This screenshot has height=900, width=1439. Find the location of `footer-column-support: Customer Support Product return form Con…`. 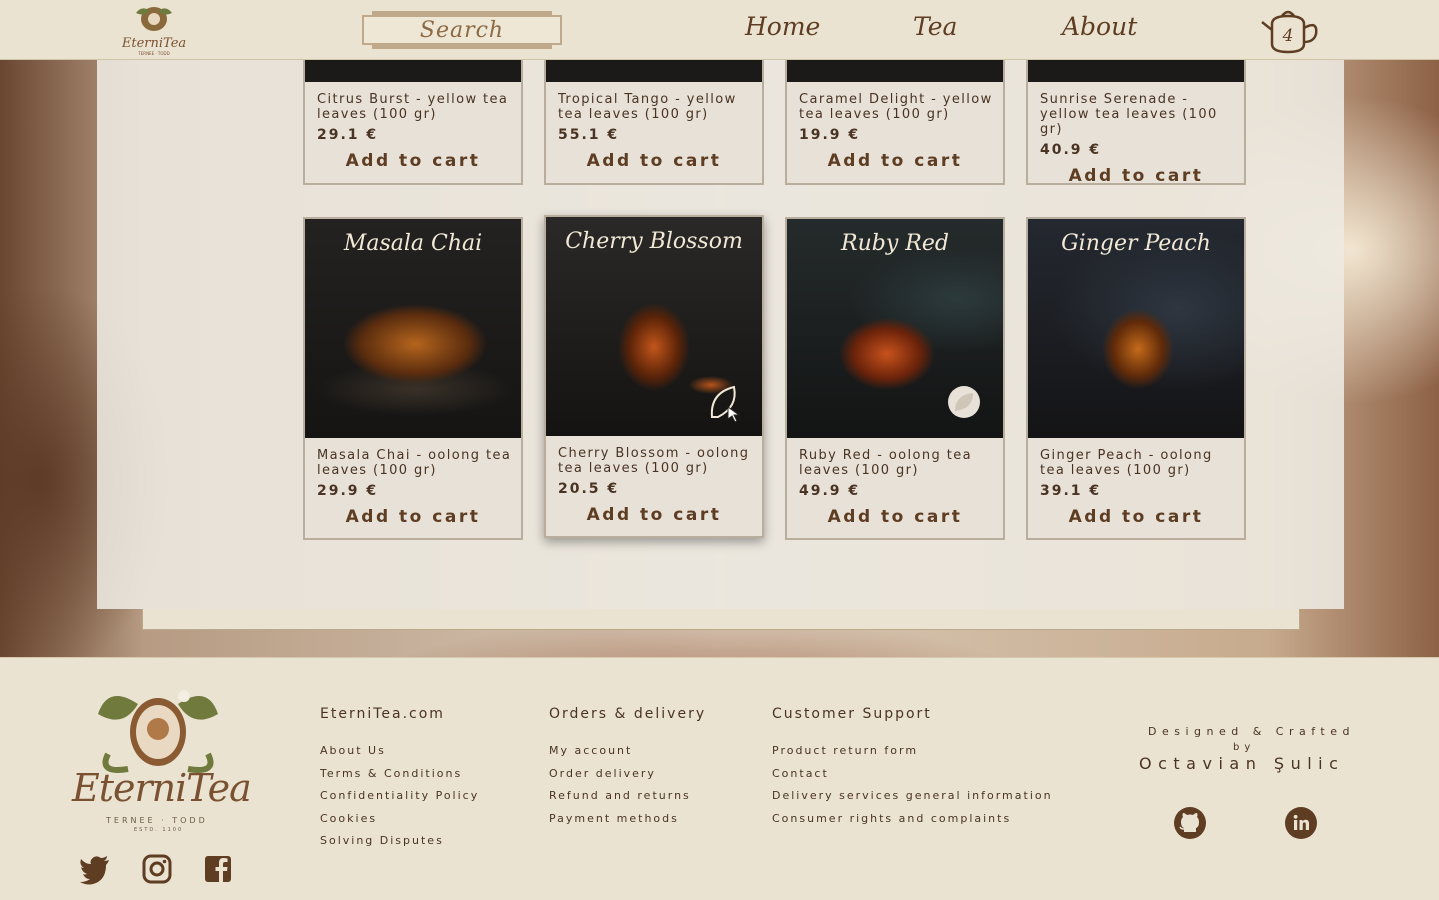

footer-column-support: Customer Support Product return form Con… is located at coordinates (912, 770).